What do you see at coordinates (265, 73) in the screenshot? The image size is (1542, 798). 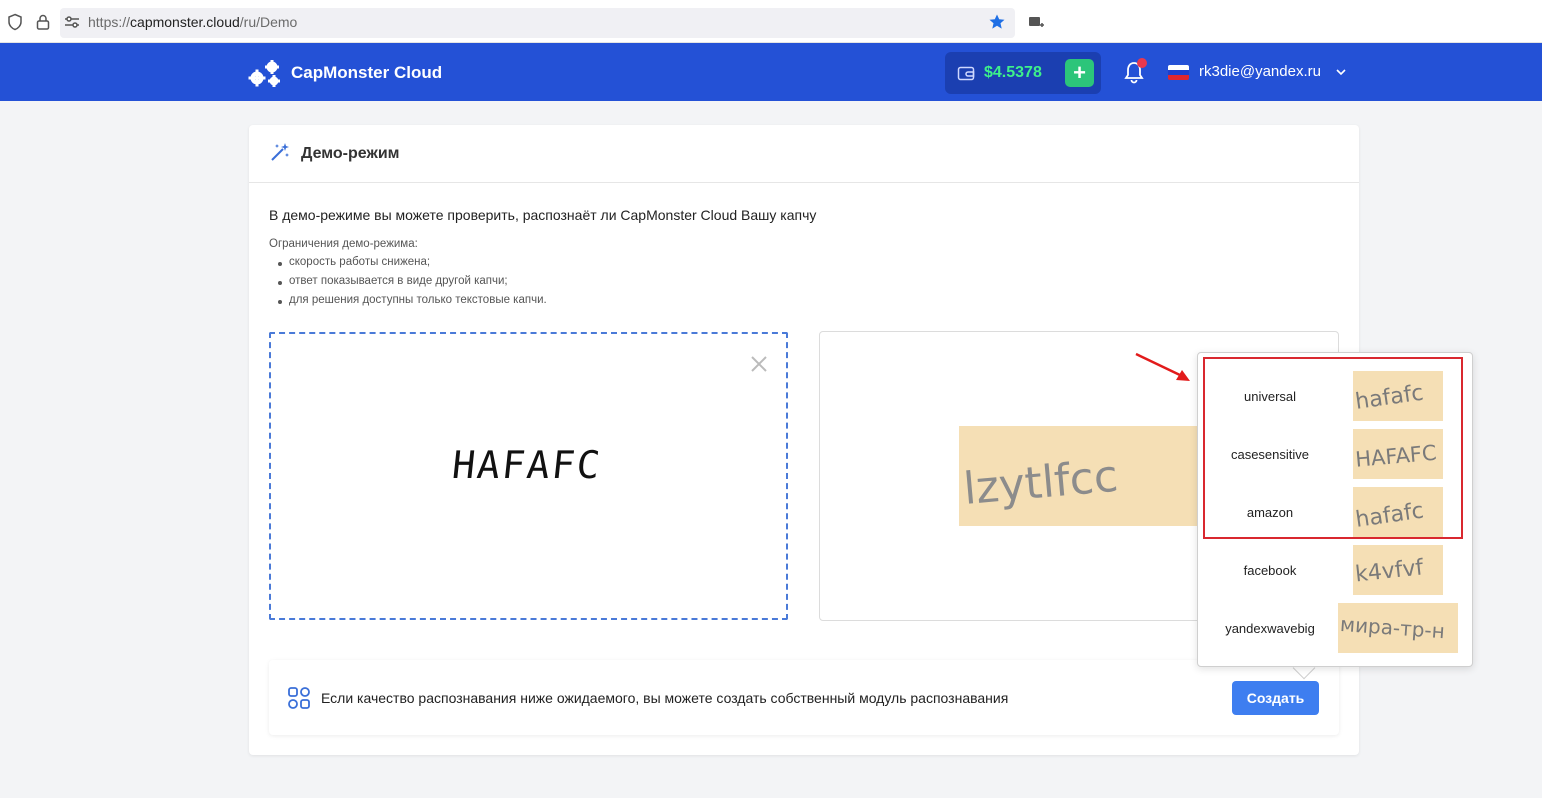 I see `gears-logo-icon` at bounding box center [265, 73].